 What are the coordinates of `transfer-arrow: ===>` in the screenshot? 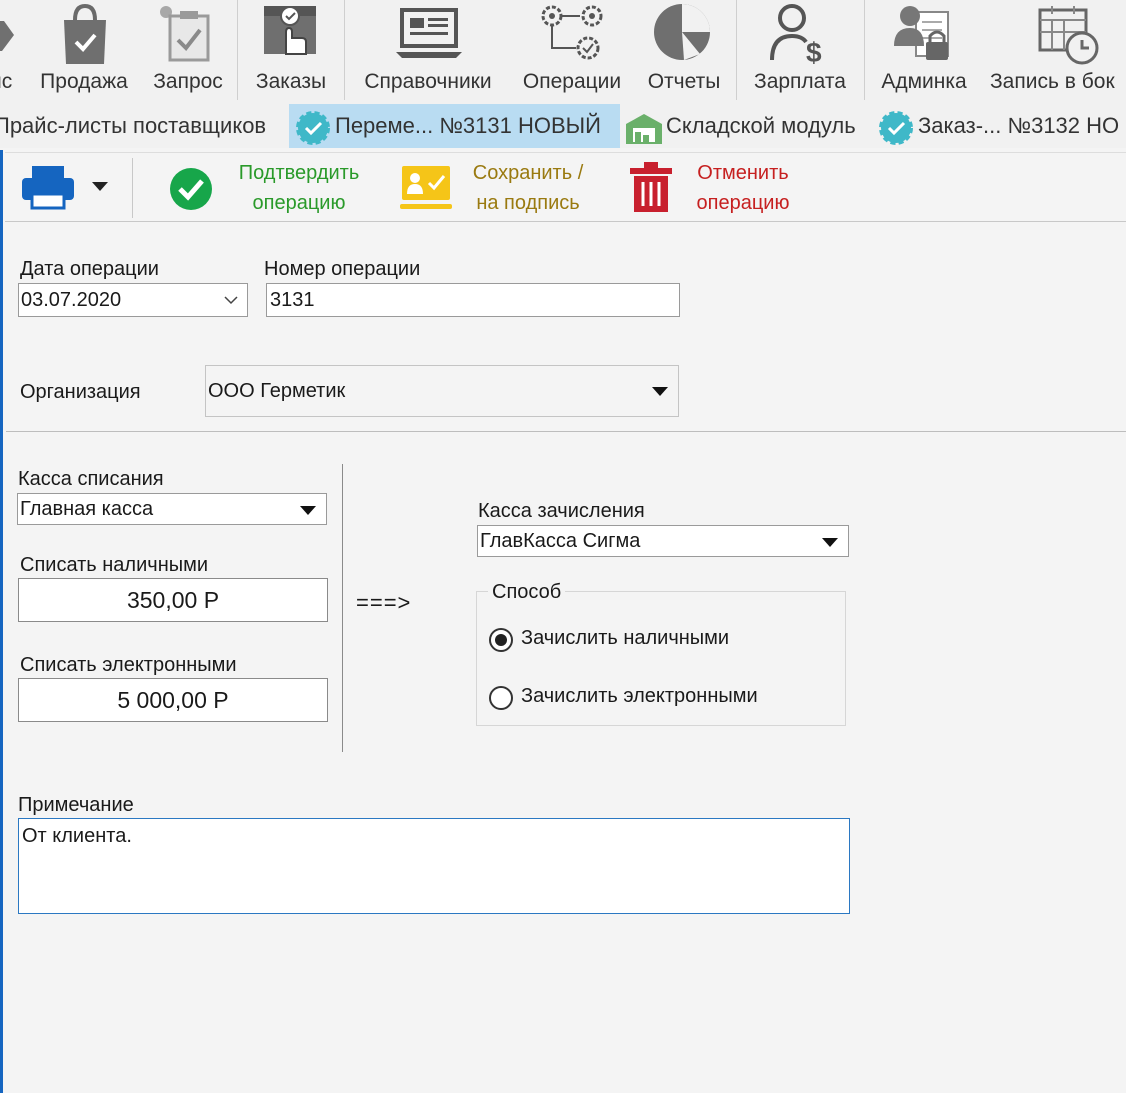 It's located at (384, 602).